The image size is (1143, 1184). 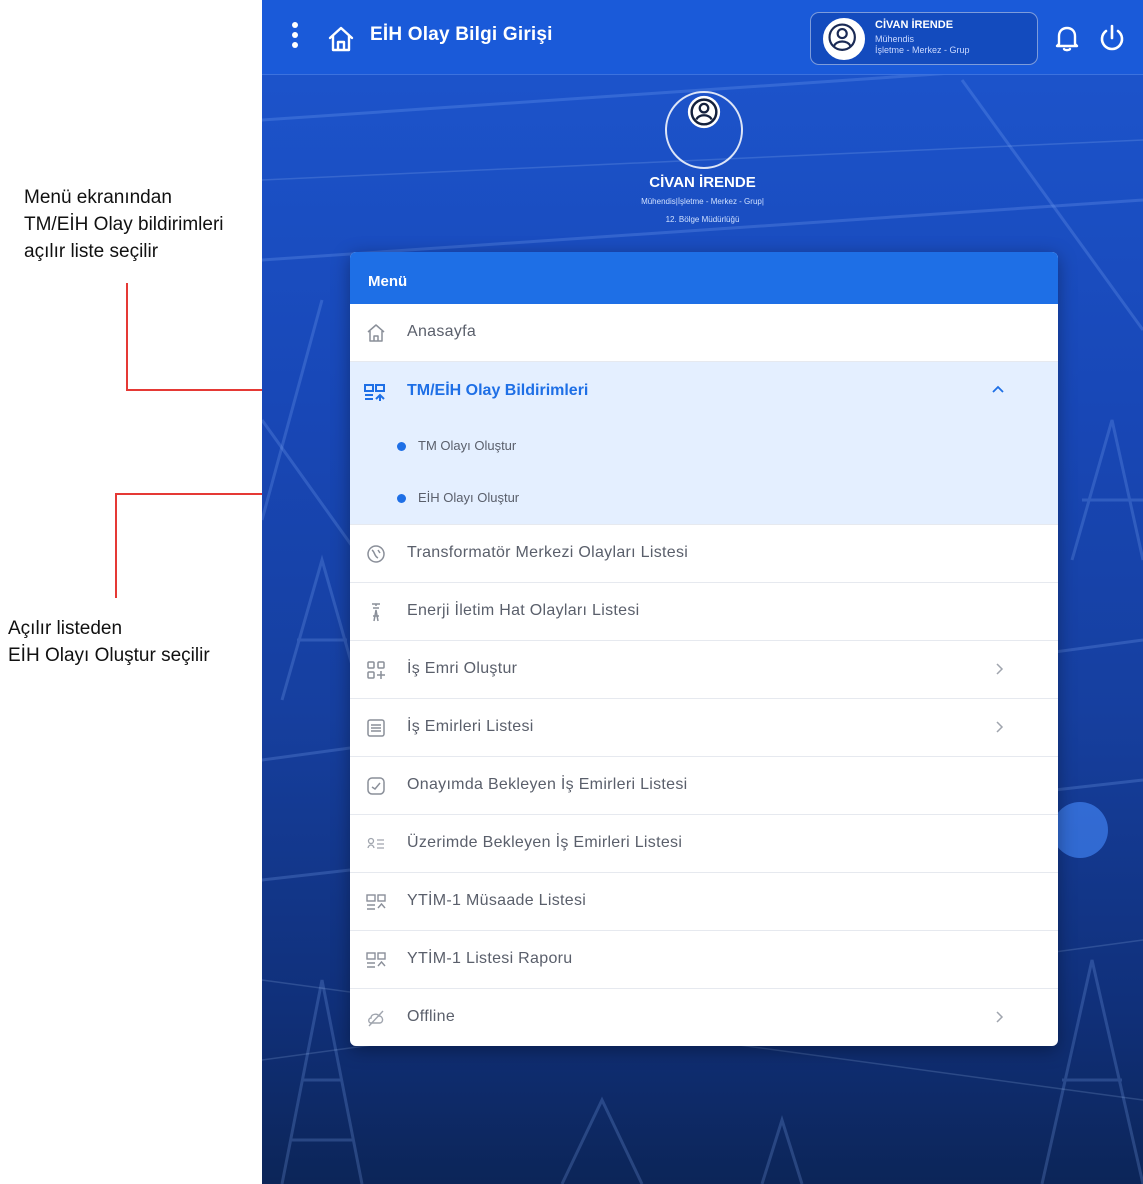 I want to click on annotation-line-3: açılır liste seçilir, so click(x=91, y=251).